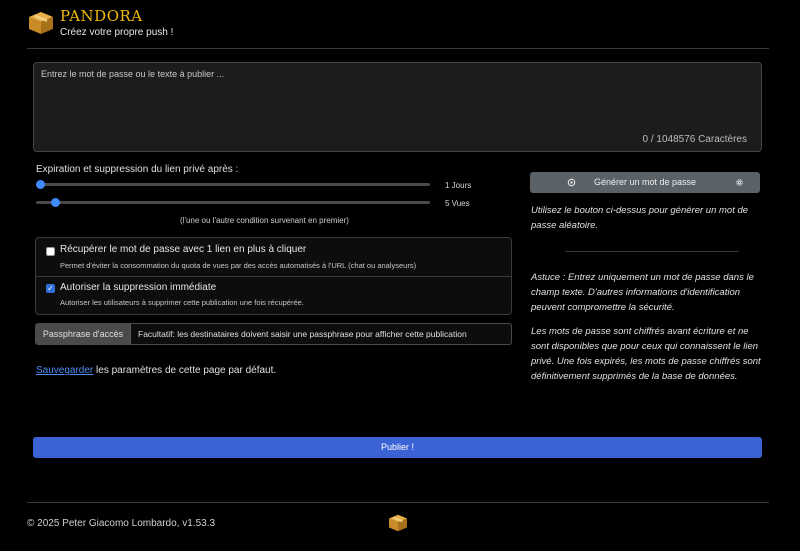 Image resolution: width=800 pixels, height=551 pixels. I want to click on retrieval-step-checkbox, so click(50, 251).